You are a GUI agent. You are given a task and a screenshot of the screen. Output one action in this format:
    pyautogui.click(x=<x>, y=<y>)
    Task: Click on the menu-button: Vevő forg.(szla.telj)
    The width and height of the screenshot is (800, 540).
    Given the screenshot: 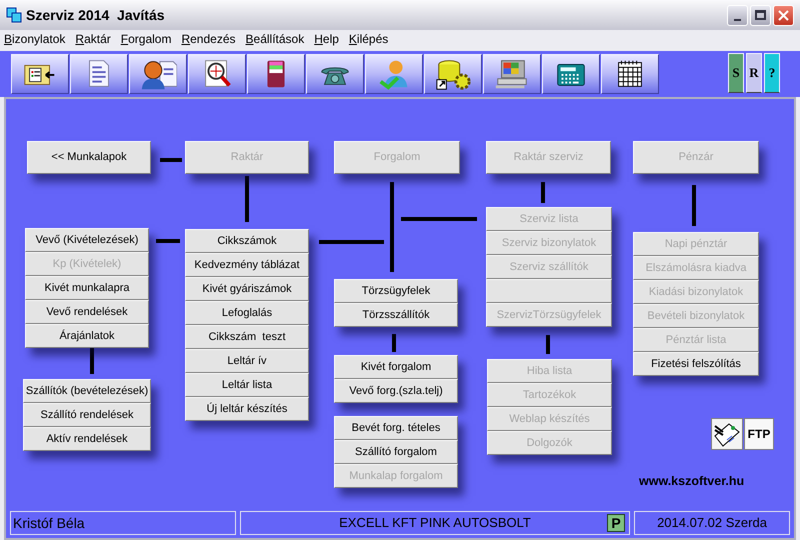 What is the action you would take?
    pyautogui.click(x=396, y=391)
    